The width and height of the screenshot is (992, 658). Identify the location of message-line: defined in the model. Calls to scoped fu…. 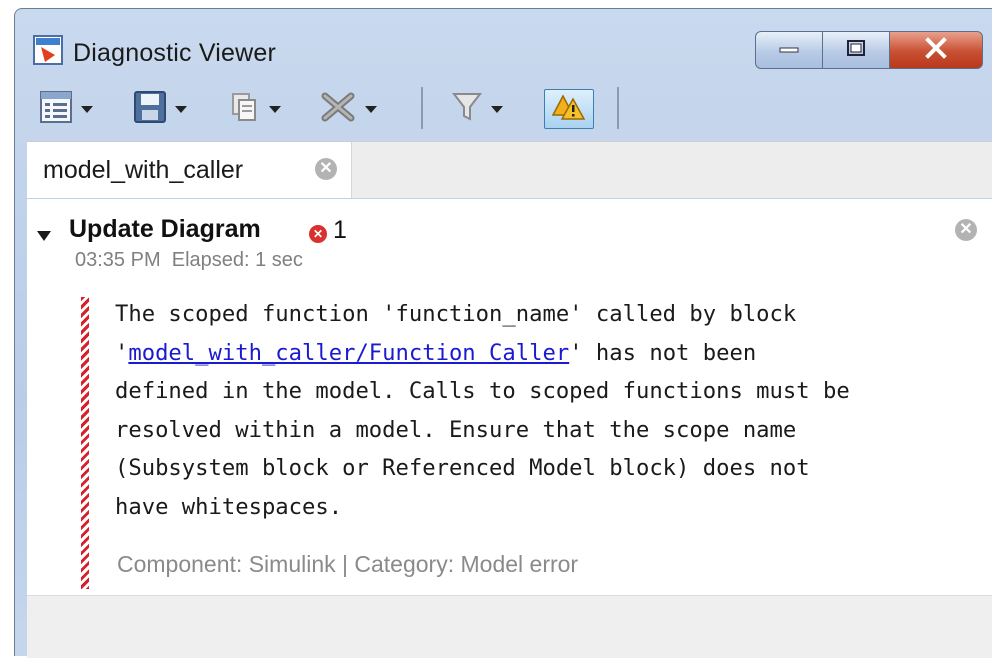
(482, 391).